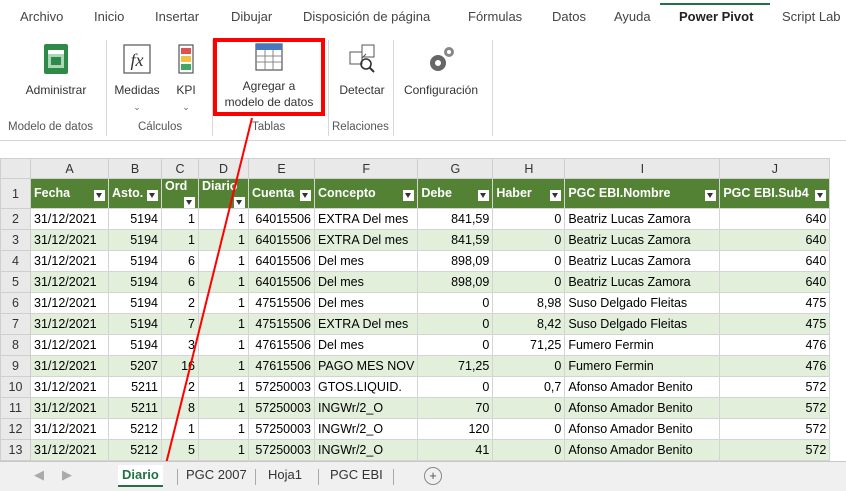  I want to click on tab-formulas: Fórmulas, so click(495, 16).